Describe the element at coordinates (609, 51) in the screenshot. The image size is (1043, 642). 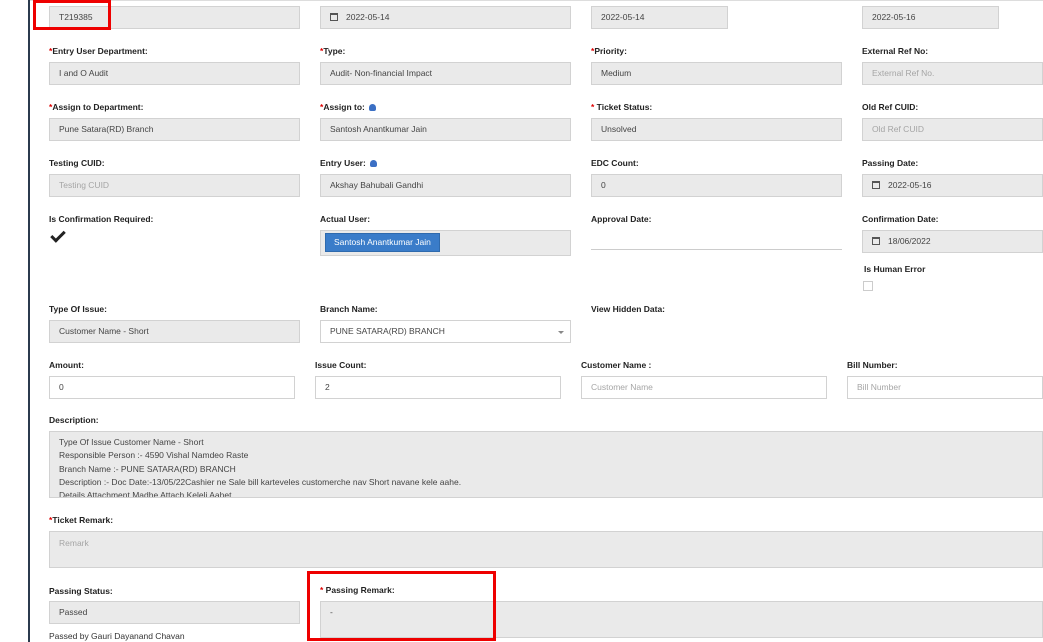
I see `priority-label: *Priority:` at that location.